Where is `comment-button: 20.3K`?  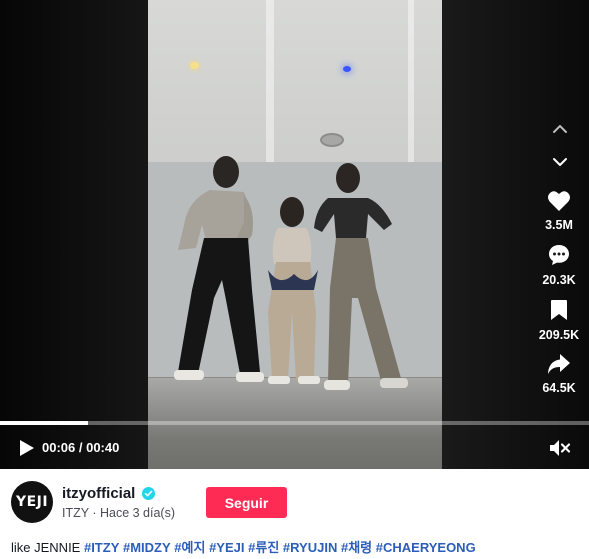 comment-button: 20.3K is located at coordinates (559, 265).